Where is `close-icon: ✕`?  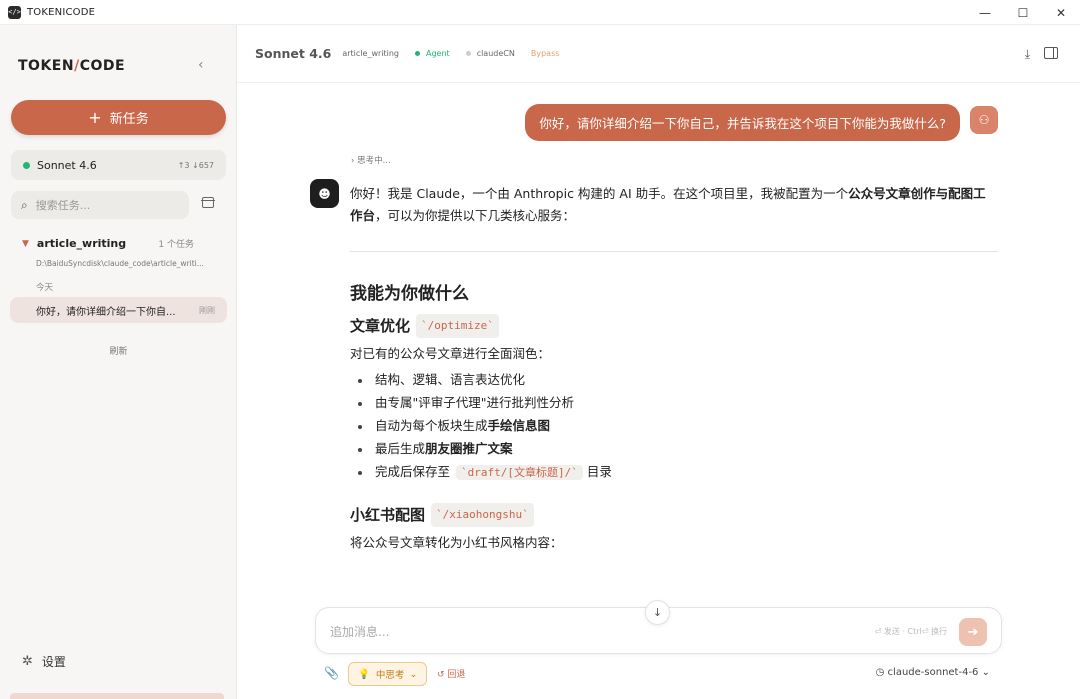 close-icon: ✕ is located at coordinates (1061, 12).